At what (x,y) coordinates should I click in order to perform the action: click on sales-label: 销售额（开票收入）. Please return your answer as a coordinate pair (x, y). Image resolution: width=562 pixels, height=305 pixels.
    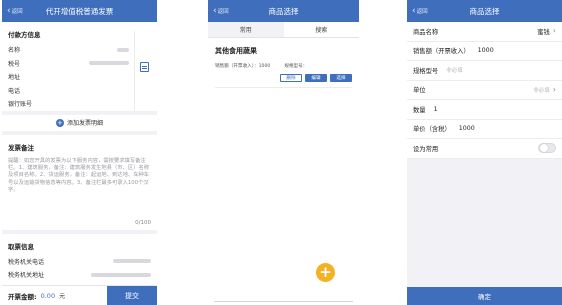
    Looking at the image, I should click on (441, 52).